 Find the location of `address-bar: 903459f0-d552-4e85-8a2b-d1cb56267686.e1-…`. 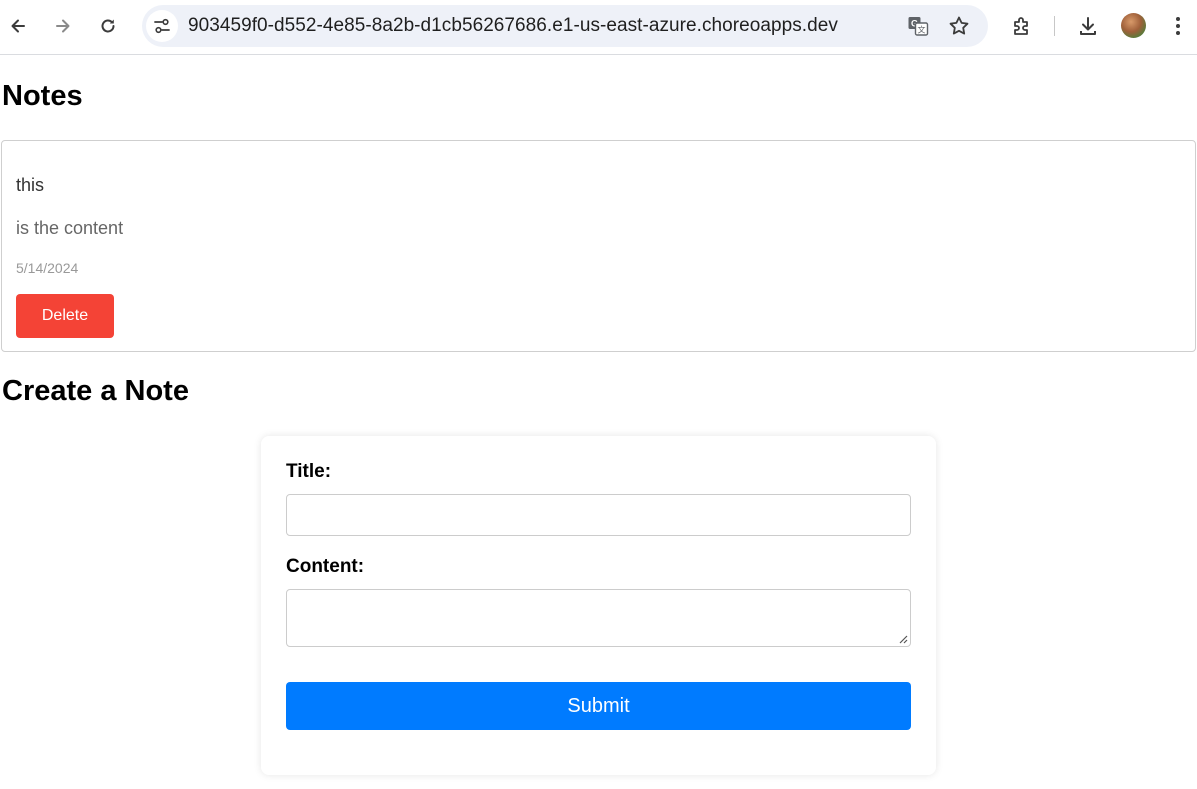

address-bar: 903459f0-d552-4e85-8a2b-d1cb56267686.e1-… is located at coordinates (565, 26).